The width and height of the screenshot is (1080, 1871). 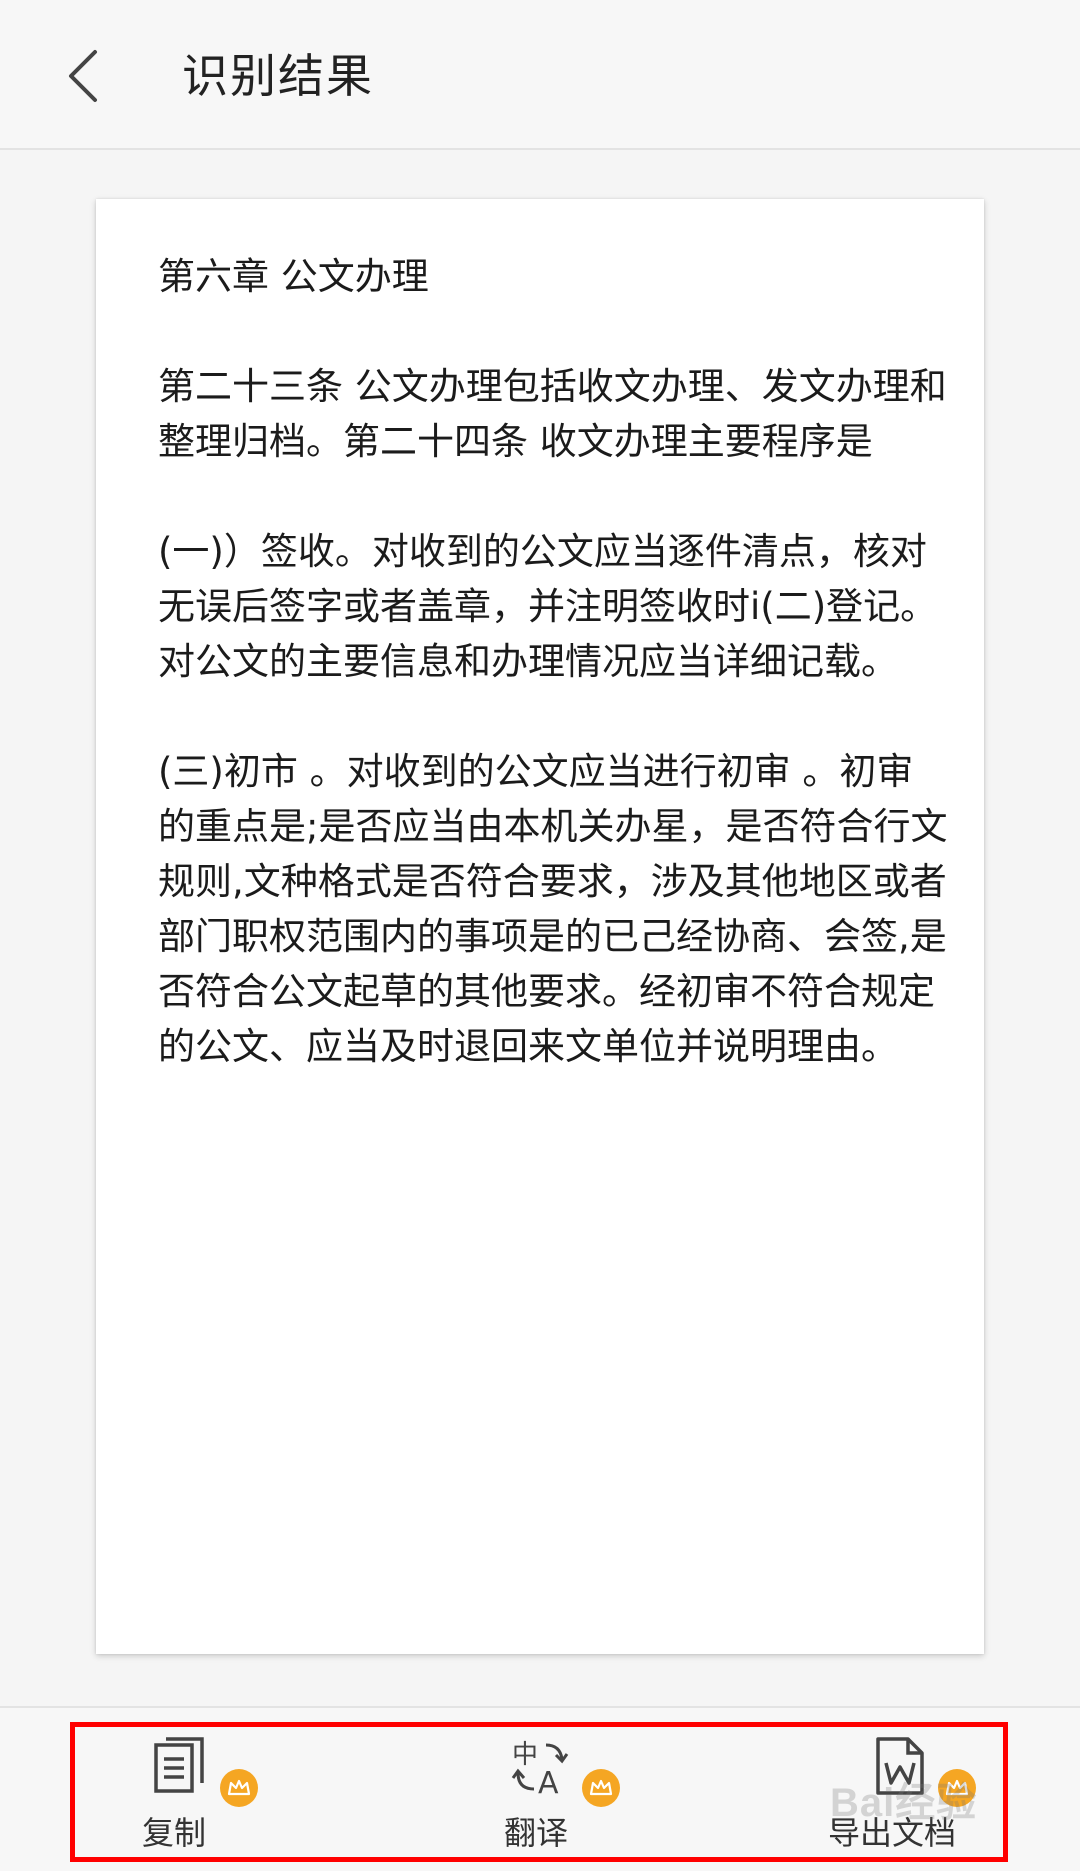 What do you see at coordinates (892, 1833) in the screenshot?
I see `export-document-label: 导出文档` at bounding box center [892, 1833].